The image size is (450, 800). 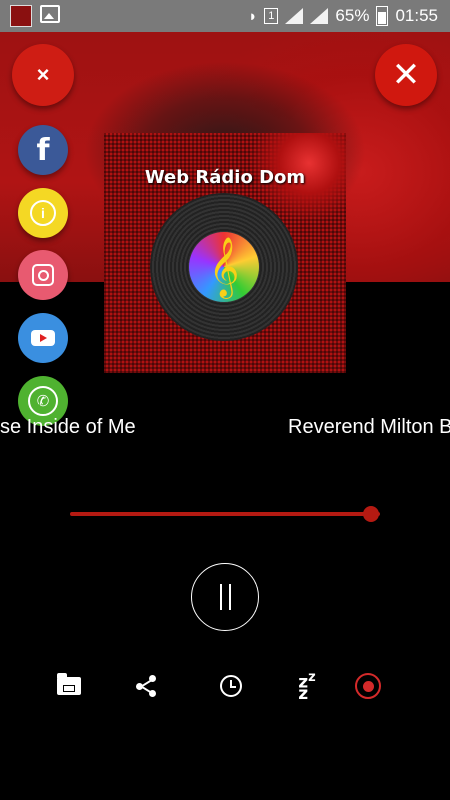 I want to click on song-title-marquee: se Inside of Me, so click(x=68, y=427).